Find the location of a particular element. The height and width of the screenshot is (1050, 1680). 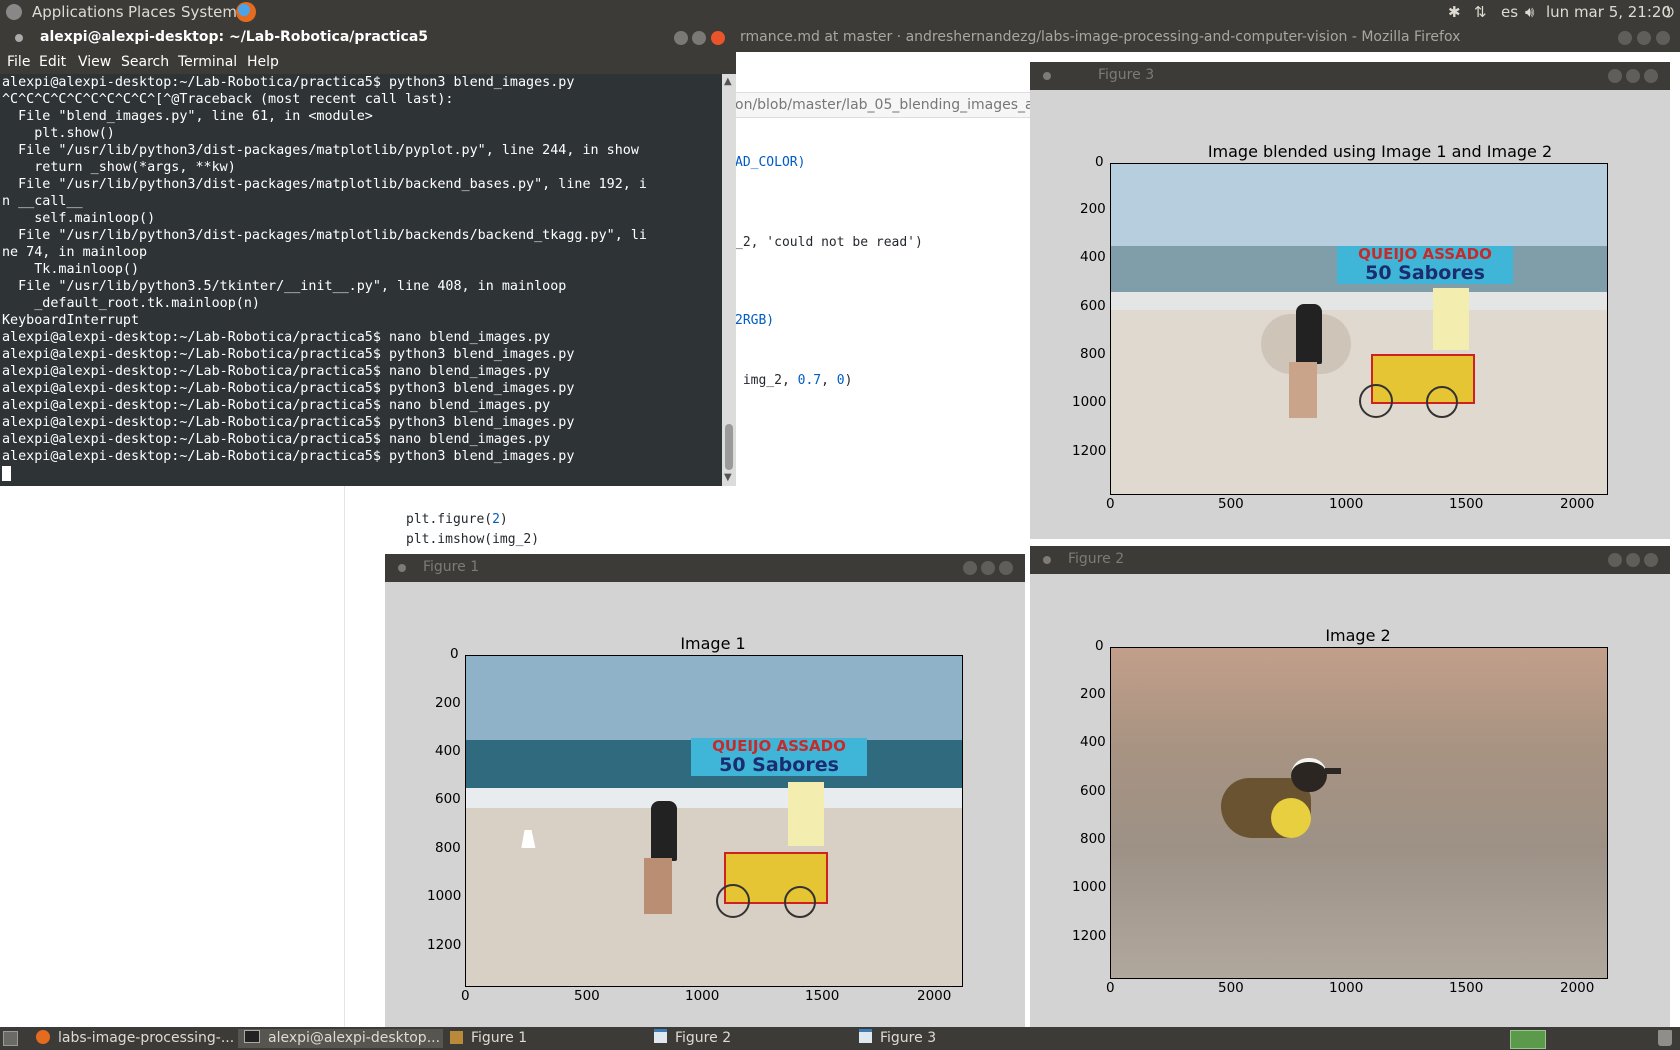

menu-file: File is located at coordinates (18, 62).